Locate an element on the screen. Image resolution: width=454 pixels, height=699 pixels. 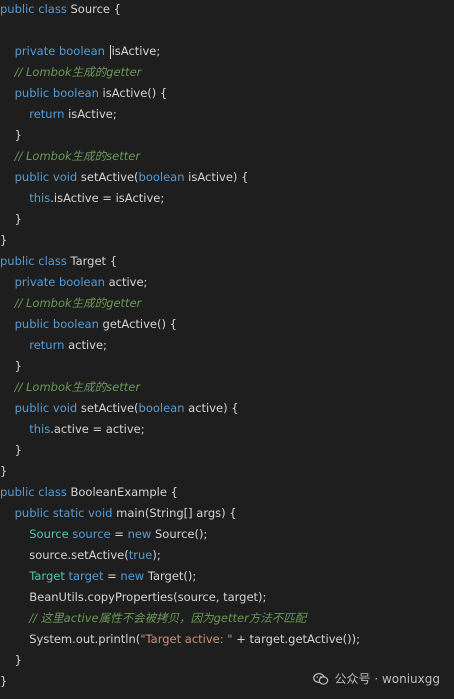
wechat-icon is located at coordinates (320, 679).